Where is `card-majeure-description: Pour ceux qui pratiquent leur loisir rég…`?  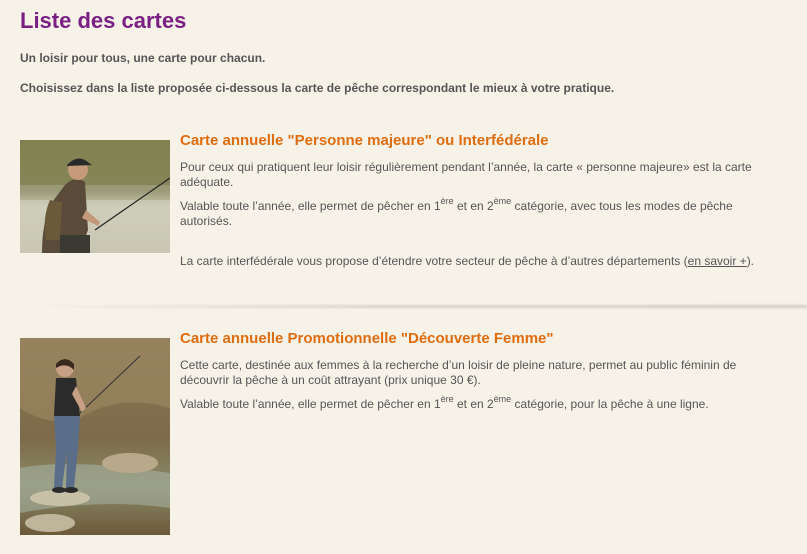
card-majeure-description: Pour ceux qui pratiquent leur loisir rég… is located at coordinates (466, 174).